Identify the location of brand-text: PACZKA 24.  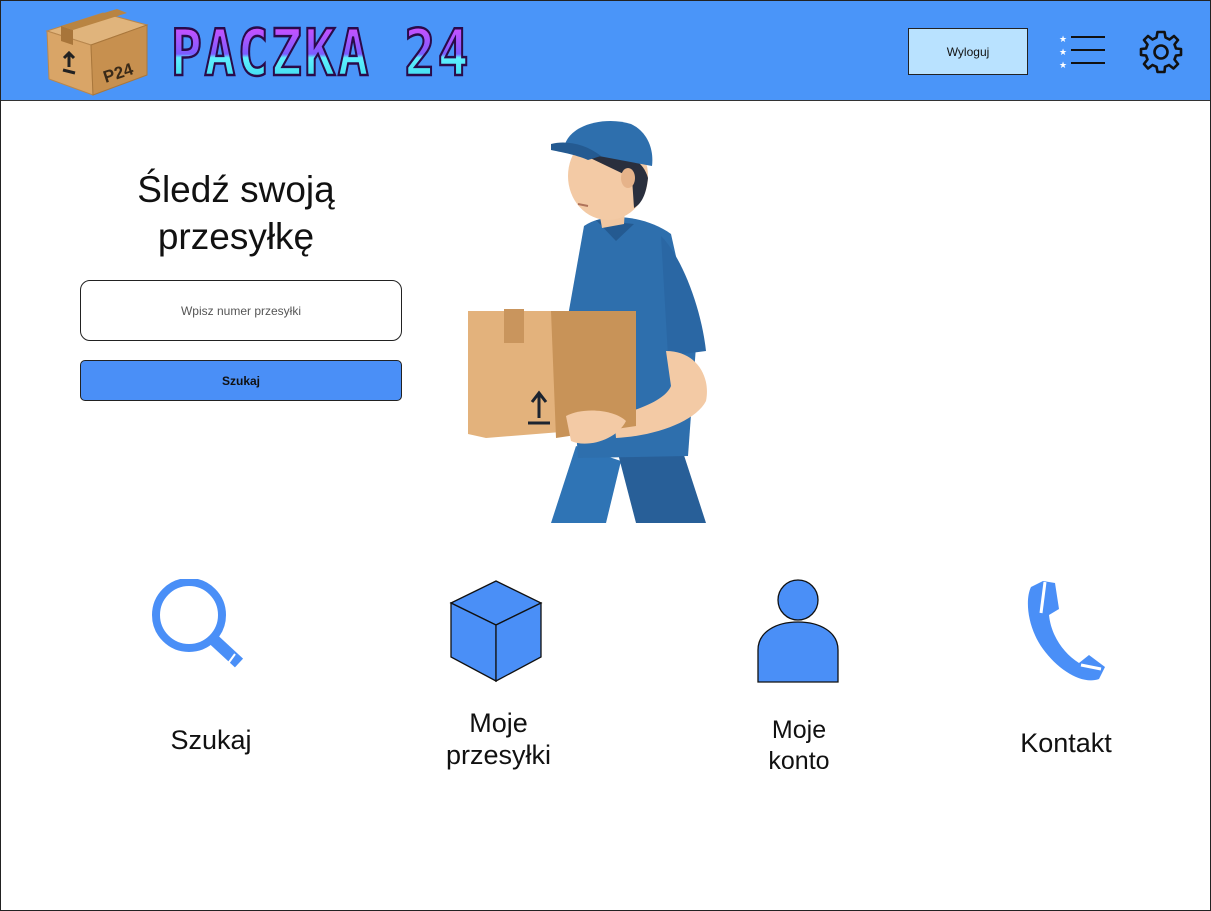
(321, 51).